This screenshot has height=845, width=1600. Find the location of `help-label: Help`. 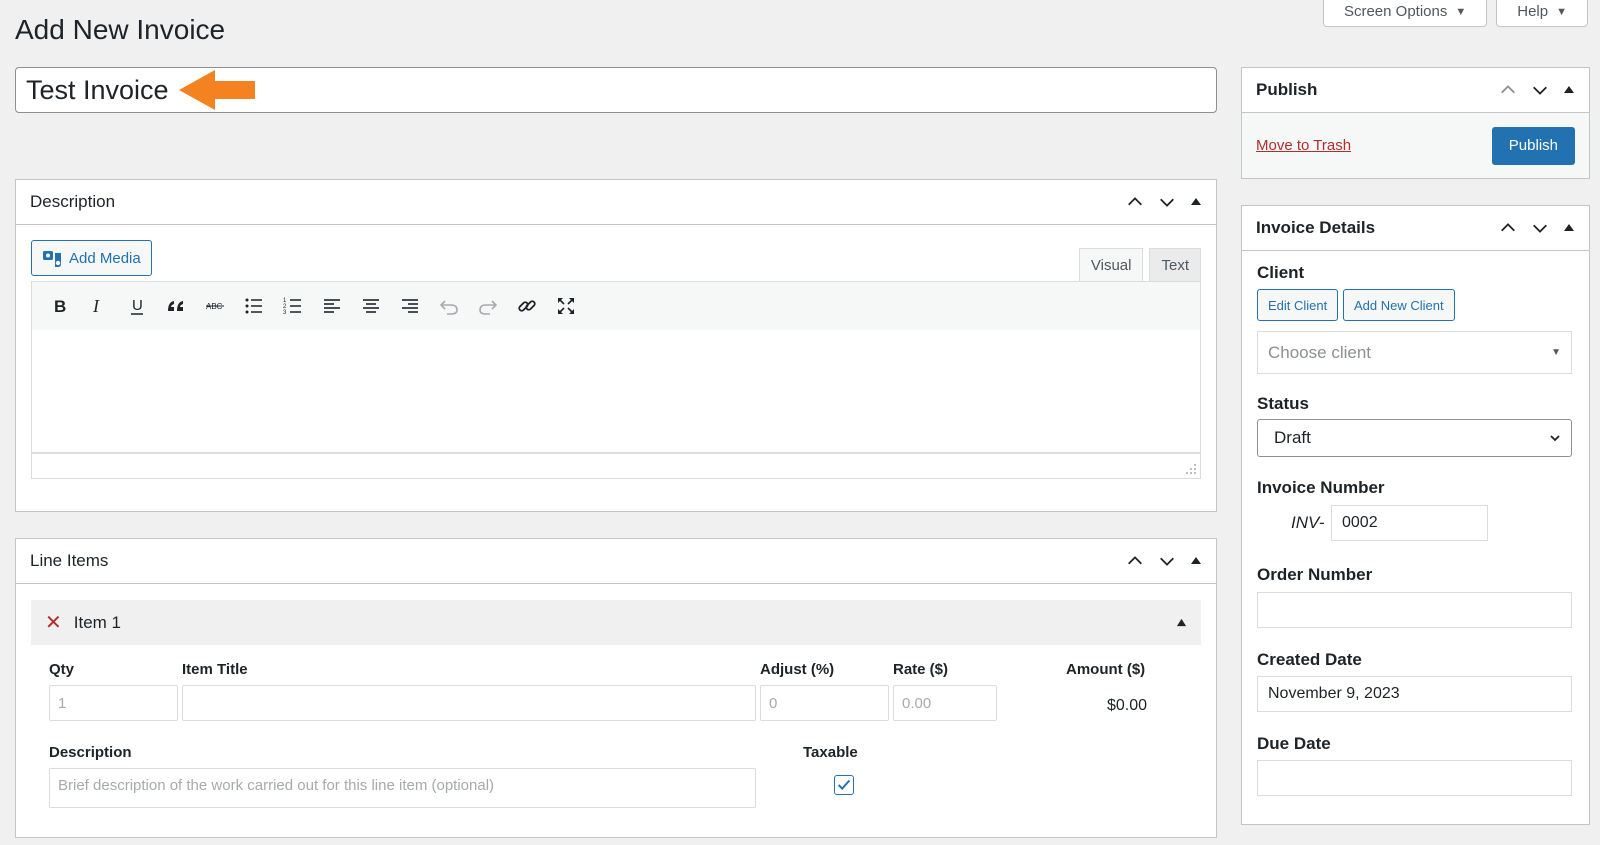

help-label: Help is located at coordinates (1533, 11).